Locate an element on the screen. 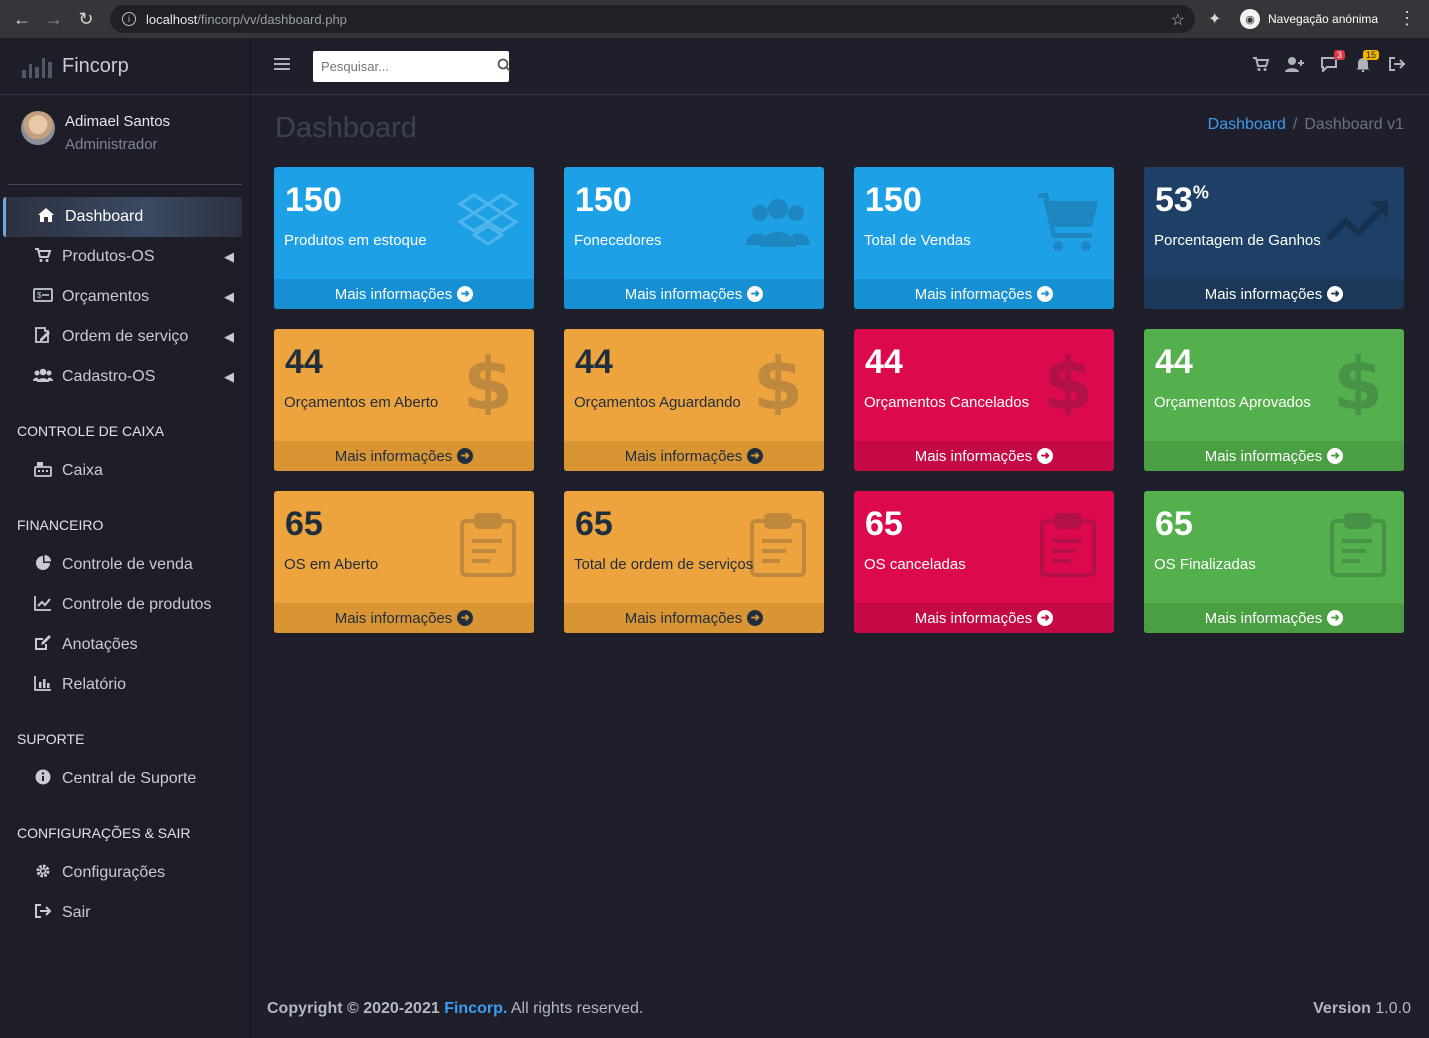  address-bar: i localhost/fincorp/vv/dashboard.php ☆ is located at coordinates (652, 19).